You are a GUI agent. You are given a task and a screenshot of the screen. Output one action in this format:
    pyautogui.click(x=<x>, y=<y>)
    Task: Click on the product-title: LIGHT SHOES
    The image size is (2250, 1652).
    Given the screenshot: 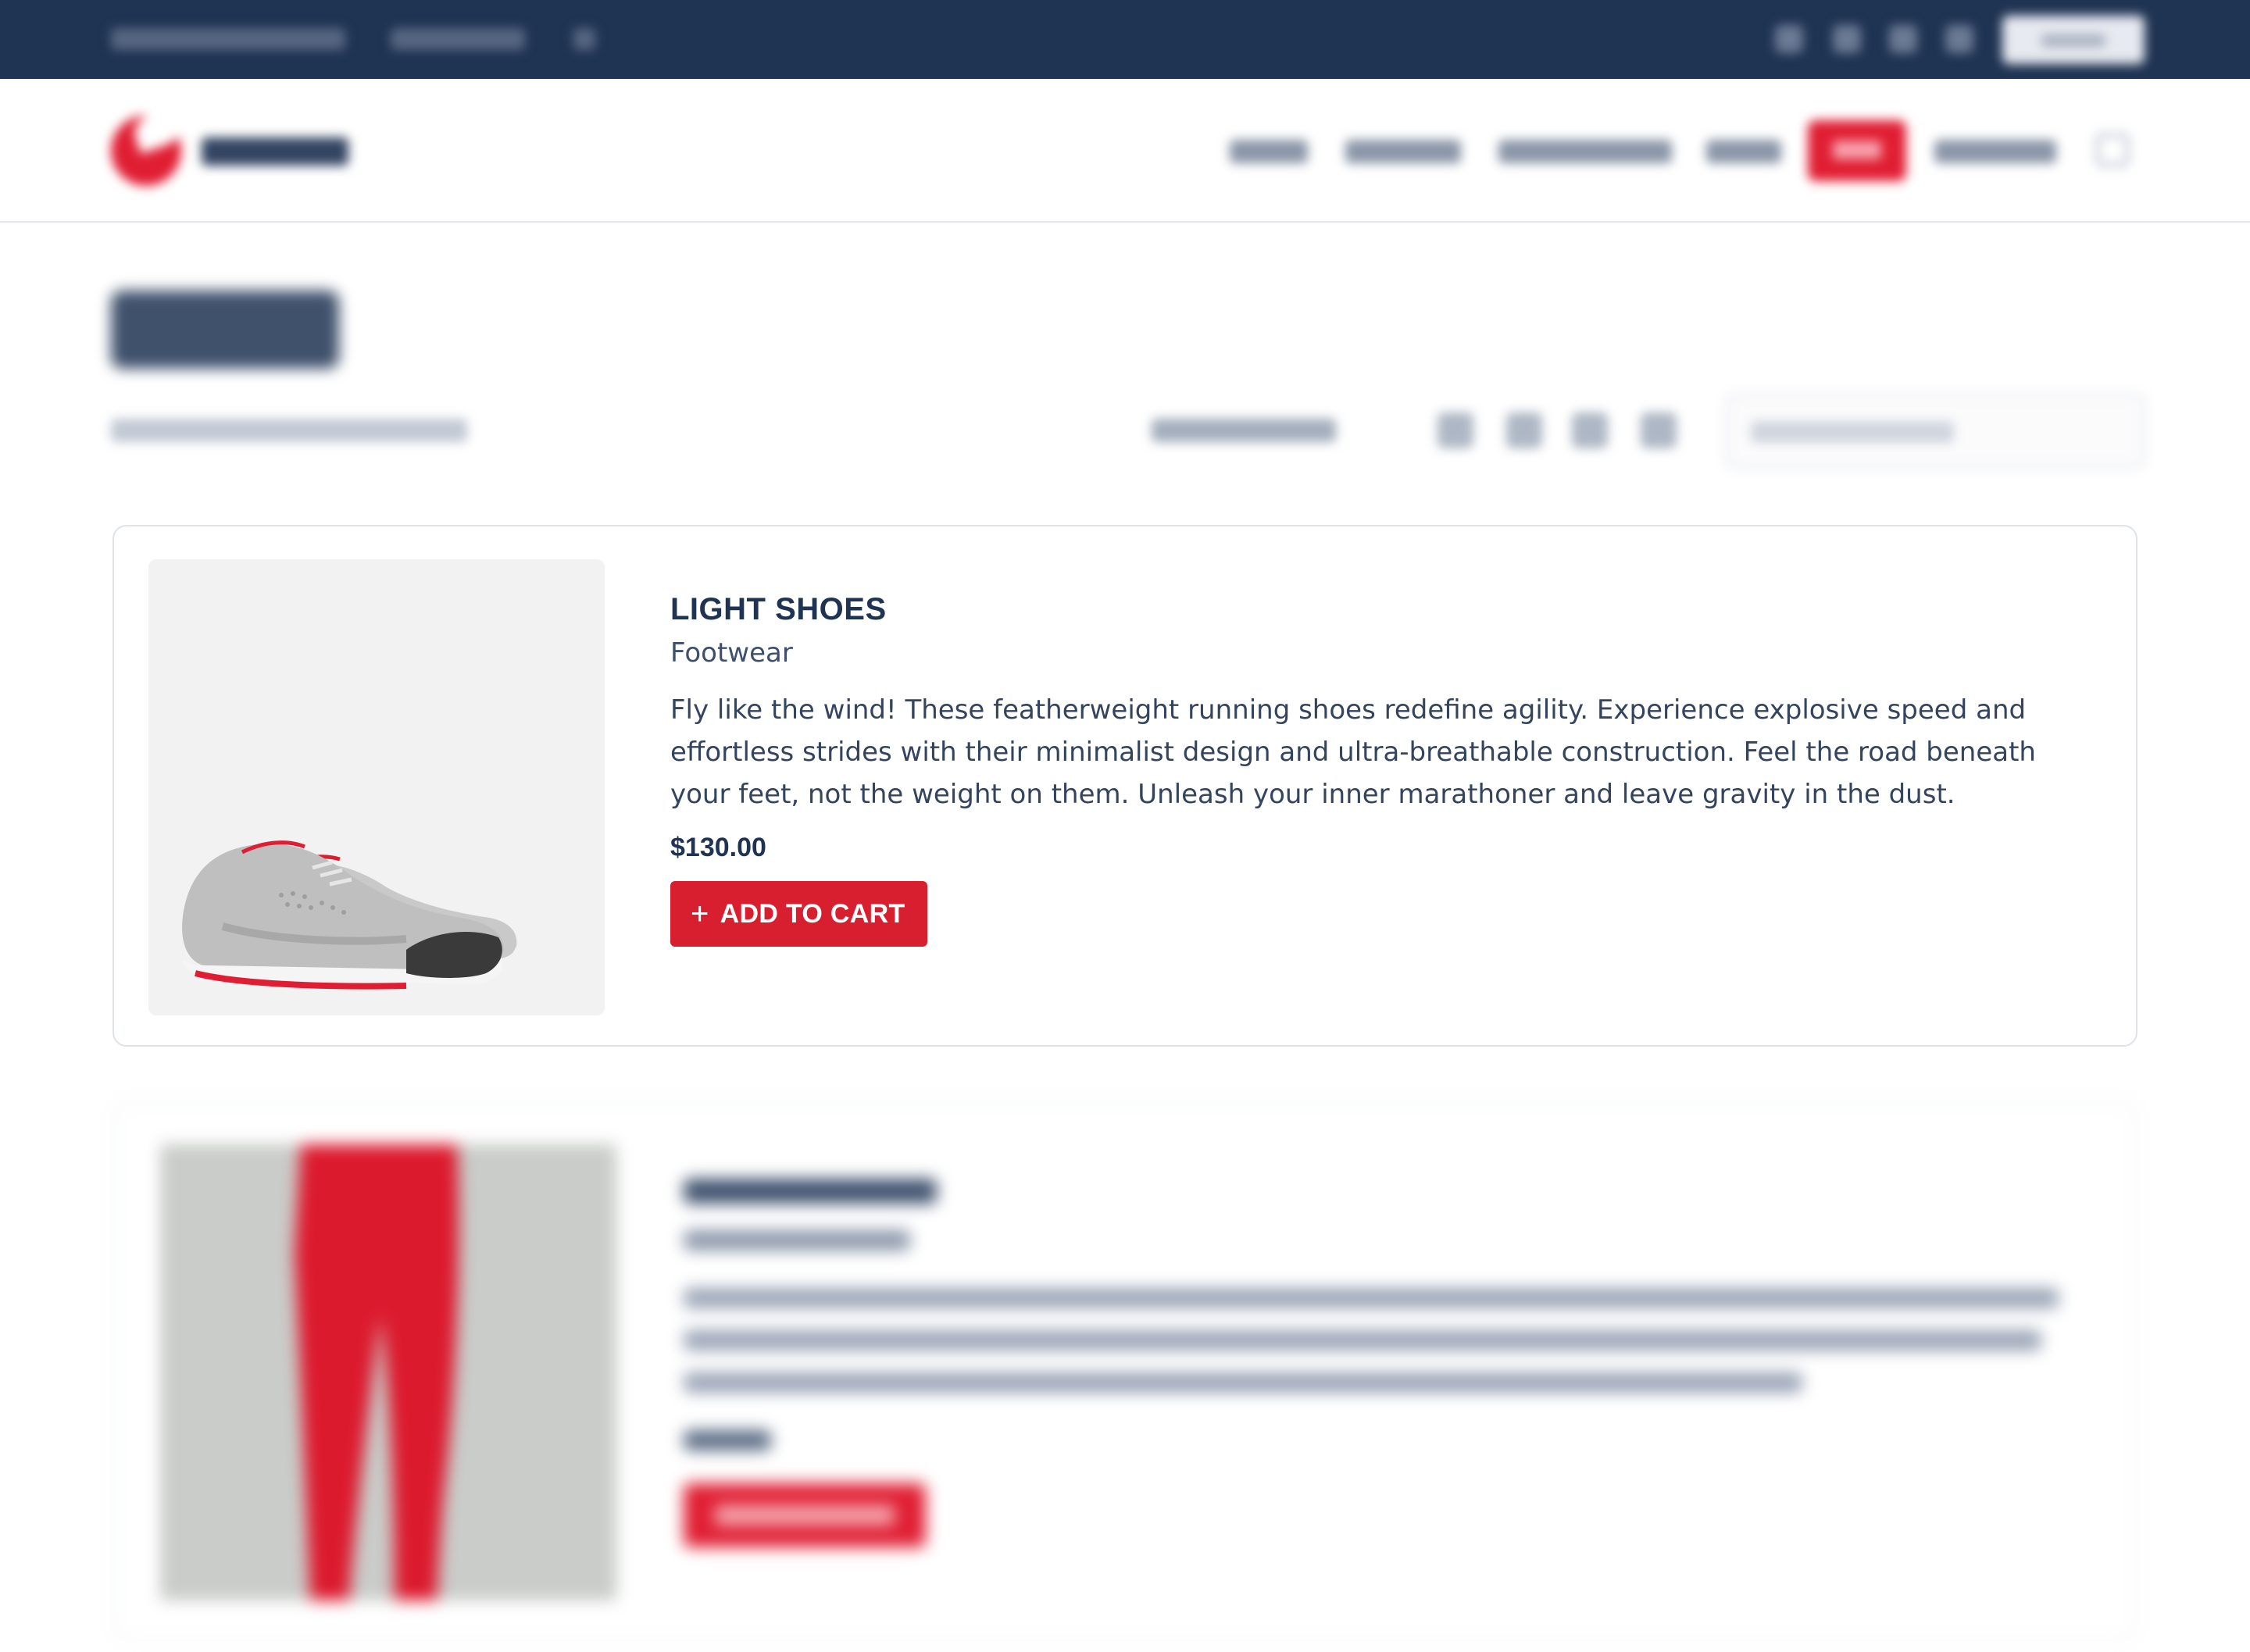 What is the action you would take?
    pyautogui.click(x=1373, y=609)
    